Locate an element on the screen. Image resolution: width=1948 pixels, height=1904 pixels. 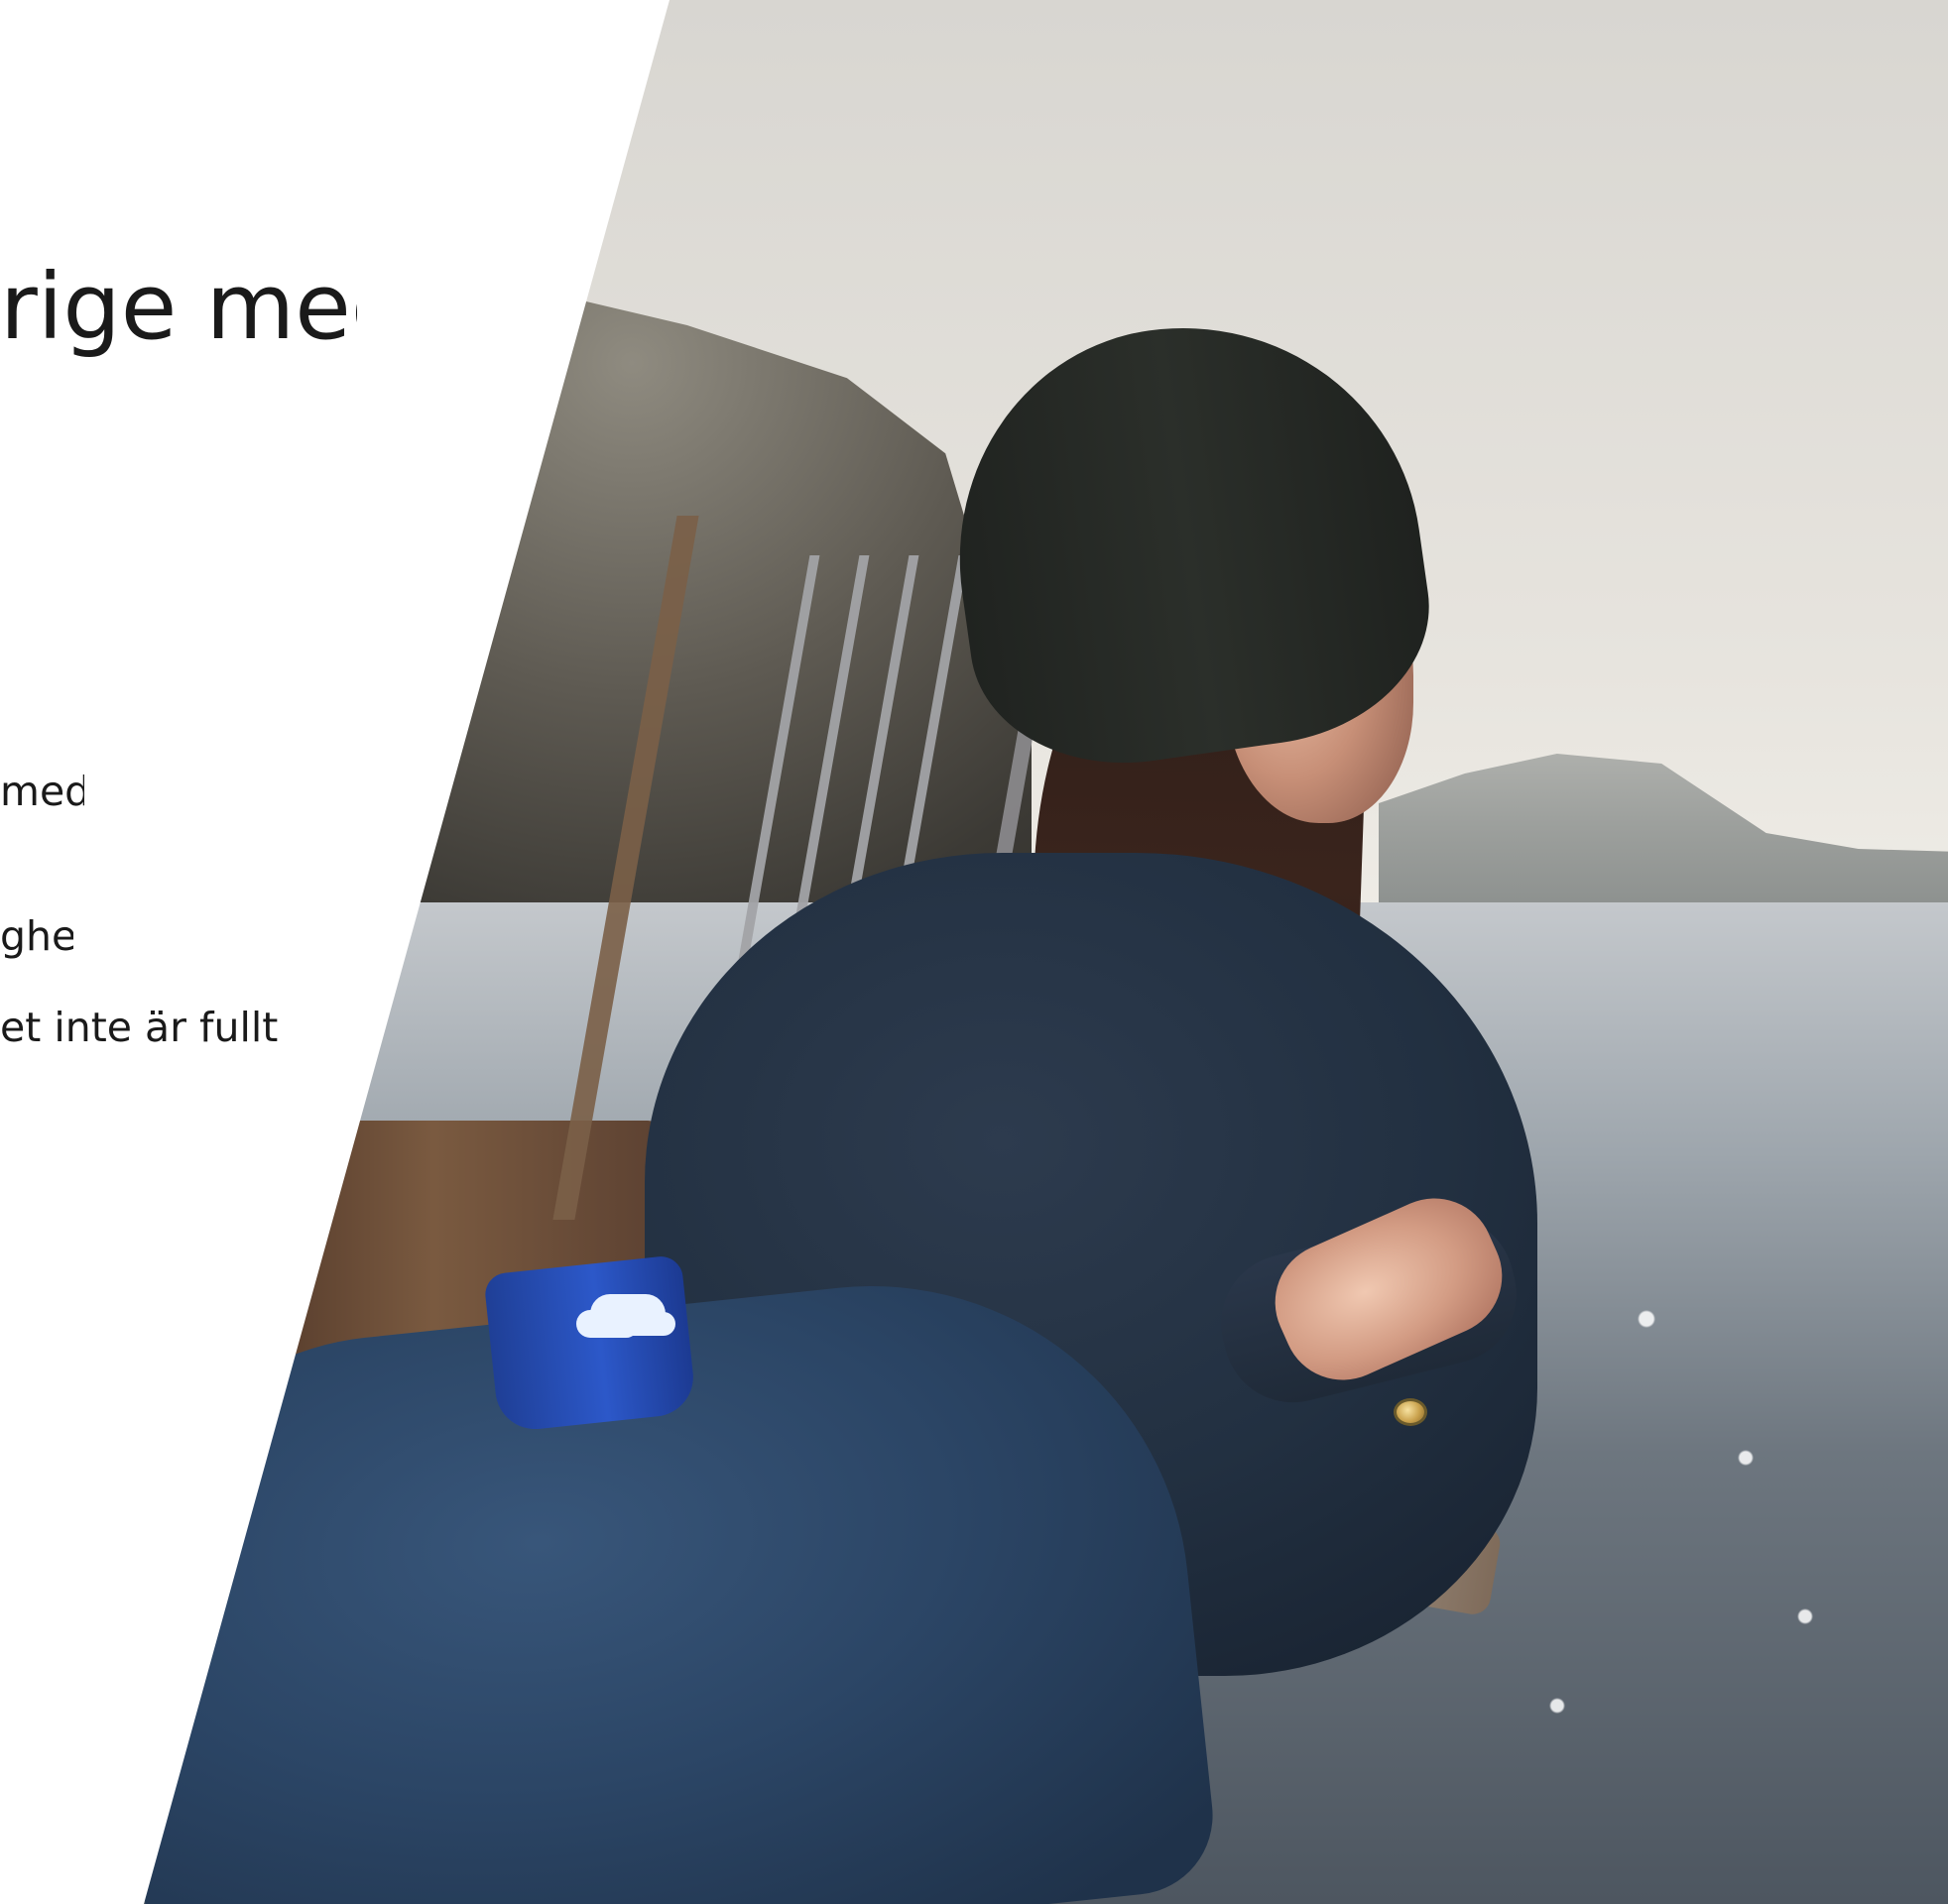
hero-text-line: ghet is located at coordinates (36, 936).